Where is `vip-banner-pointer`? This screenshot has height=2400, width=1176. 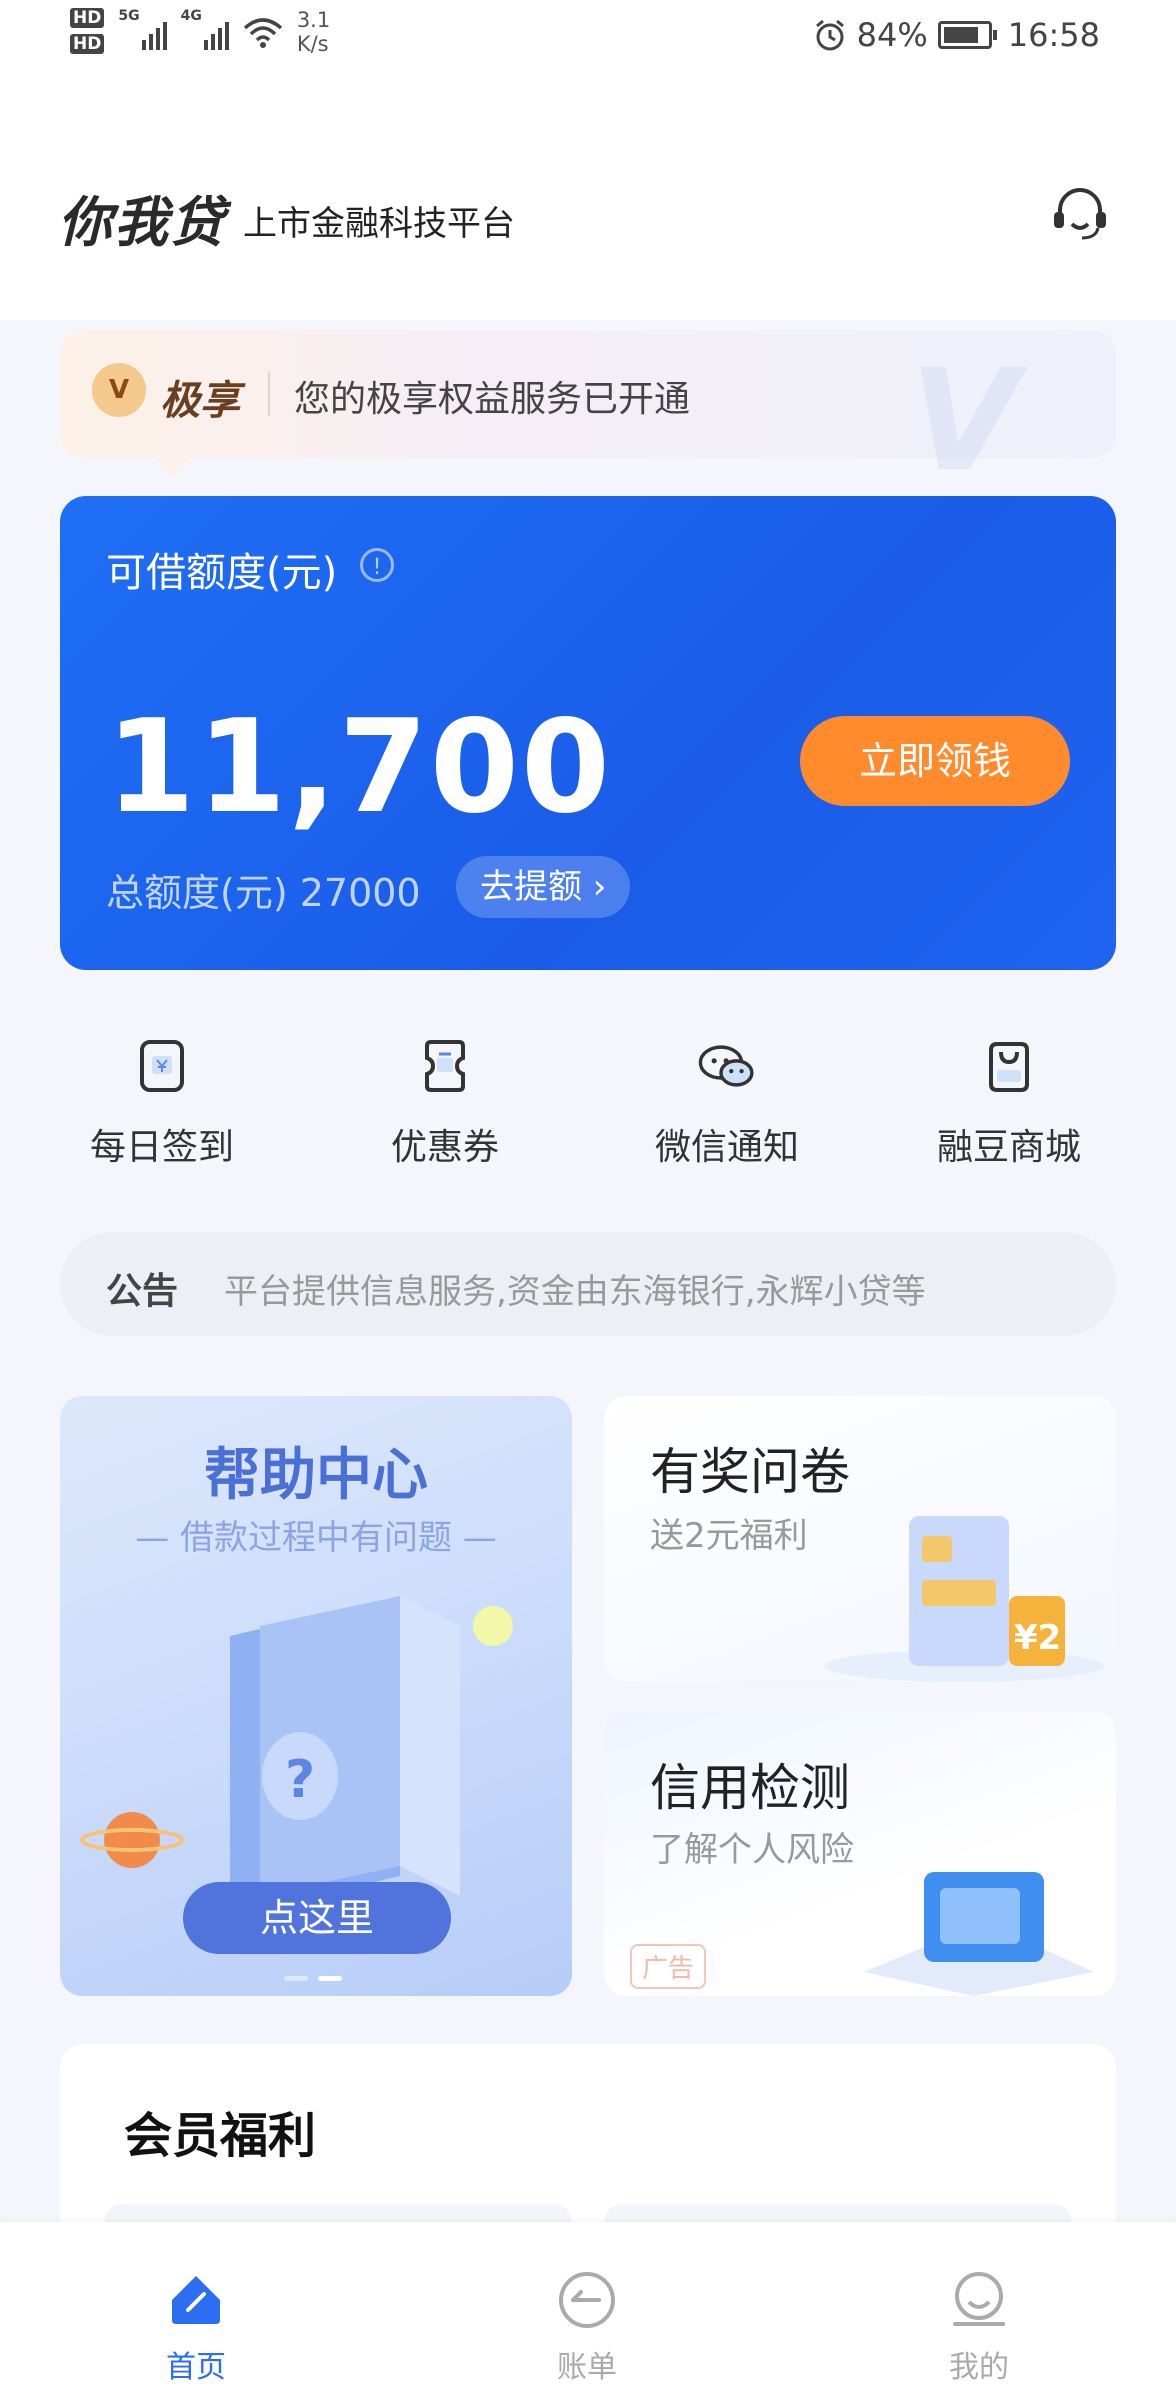 vip-banner-pointer is located at coordinates (172, 467).